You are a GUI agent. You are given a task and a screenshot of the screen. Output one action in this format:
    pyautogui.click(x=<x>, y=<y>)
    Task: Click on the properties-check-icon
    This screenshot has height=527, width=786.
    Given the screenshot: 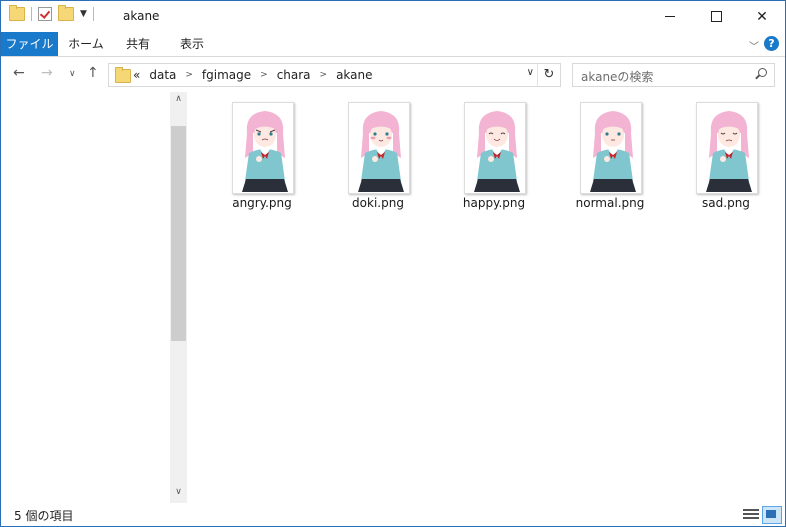 What is the action you would take?
    pyautogui.click(x=45, y=14)
    